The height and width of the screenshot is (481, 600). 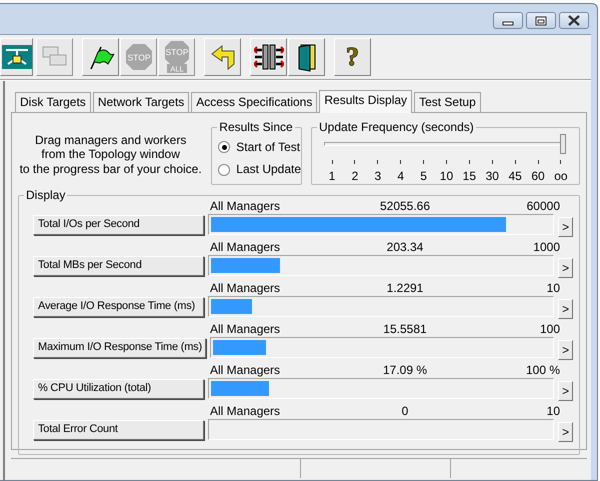 What do you see at coordinates (405, 247) in the screenshot?
I see `value-label: 203.34` at bounding box center [405, 247].